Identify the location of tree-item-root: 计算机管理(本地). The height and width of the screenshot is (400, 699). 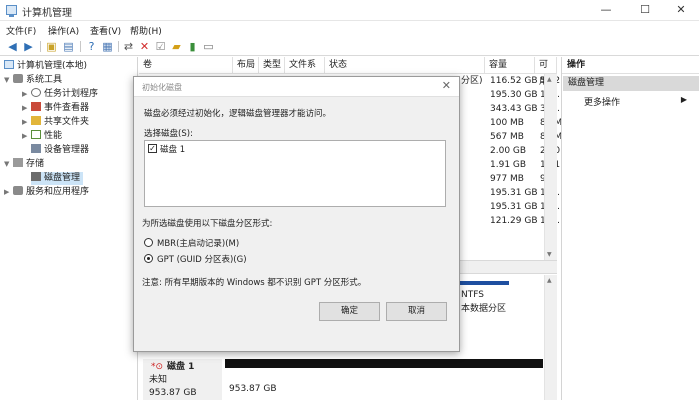
(45, 66).